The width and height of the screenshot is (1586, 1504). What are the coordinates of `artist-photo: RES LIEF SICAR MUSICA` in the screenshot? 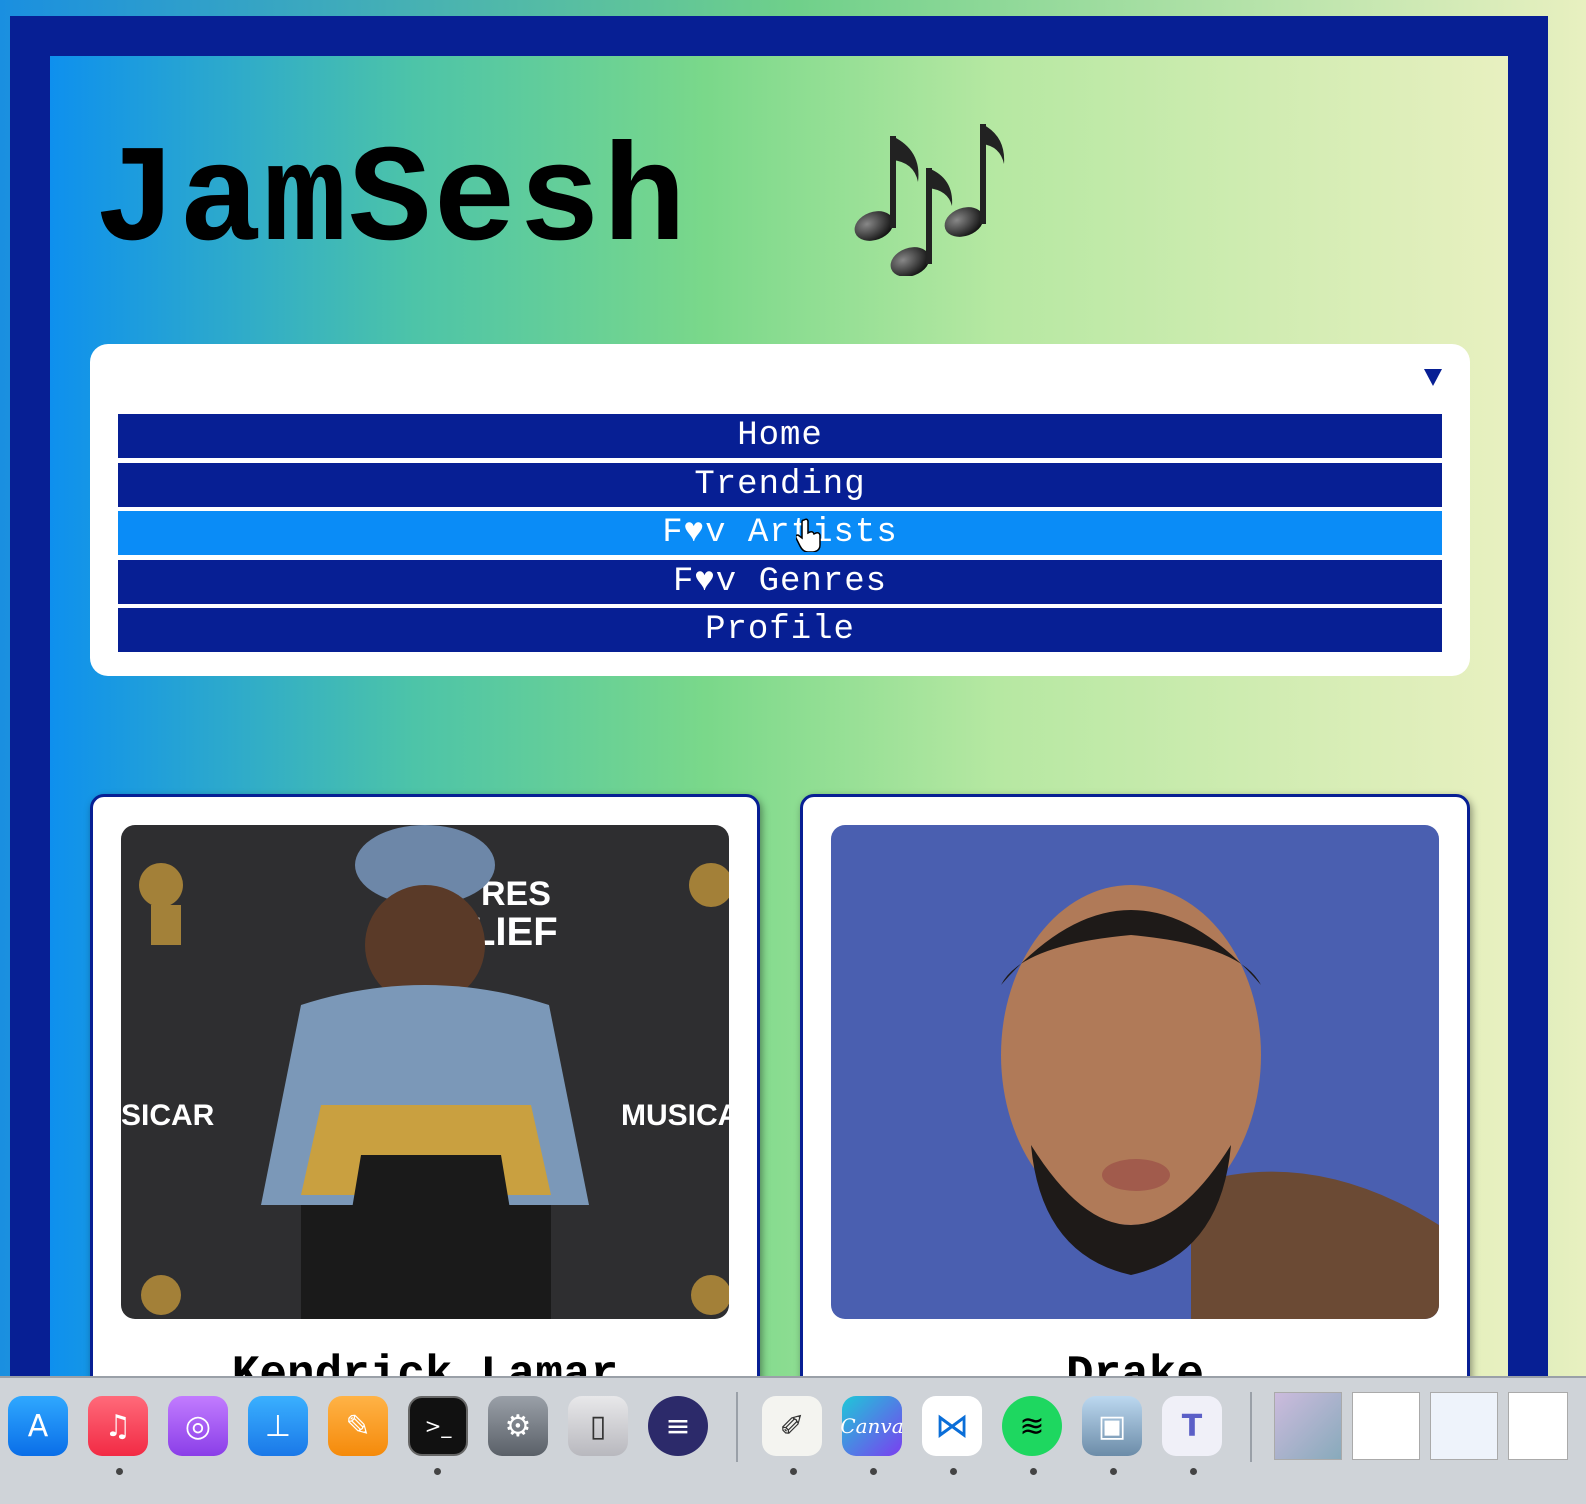 It's located at (425, 1072).